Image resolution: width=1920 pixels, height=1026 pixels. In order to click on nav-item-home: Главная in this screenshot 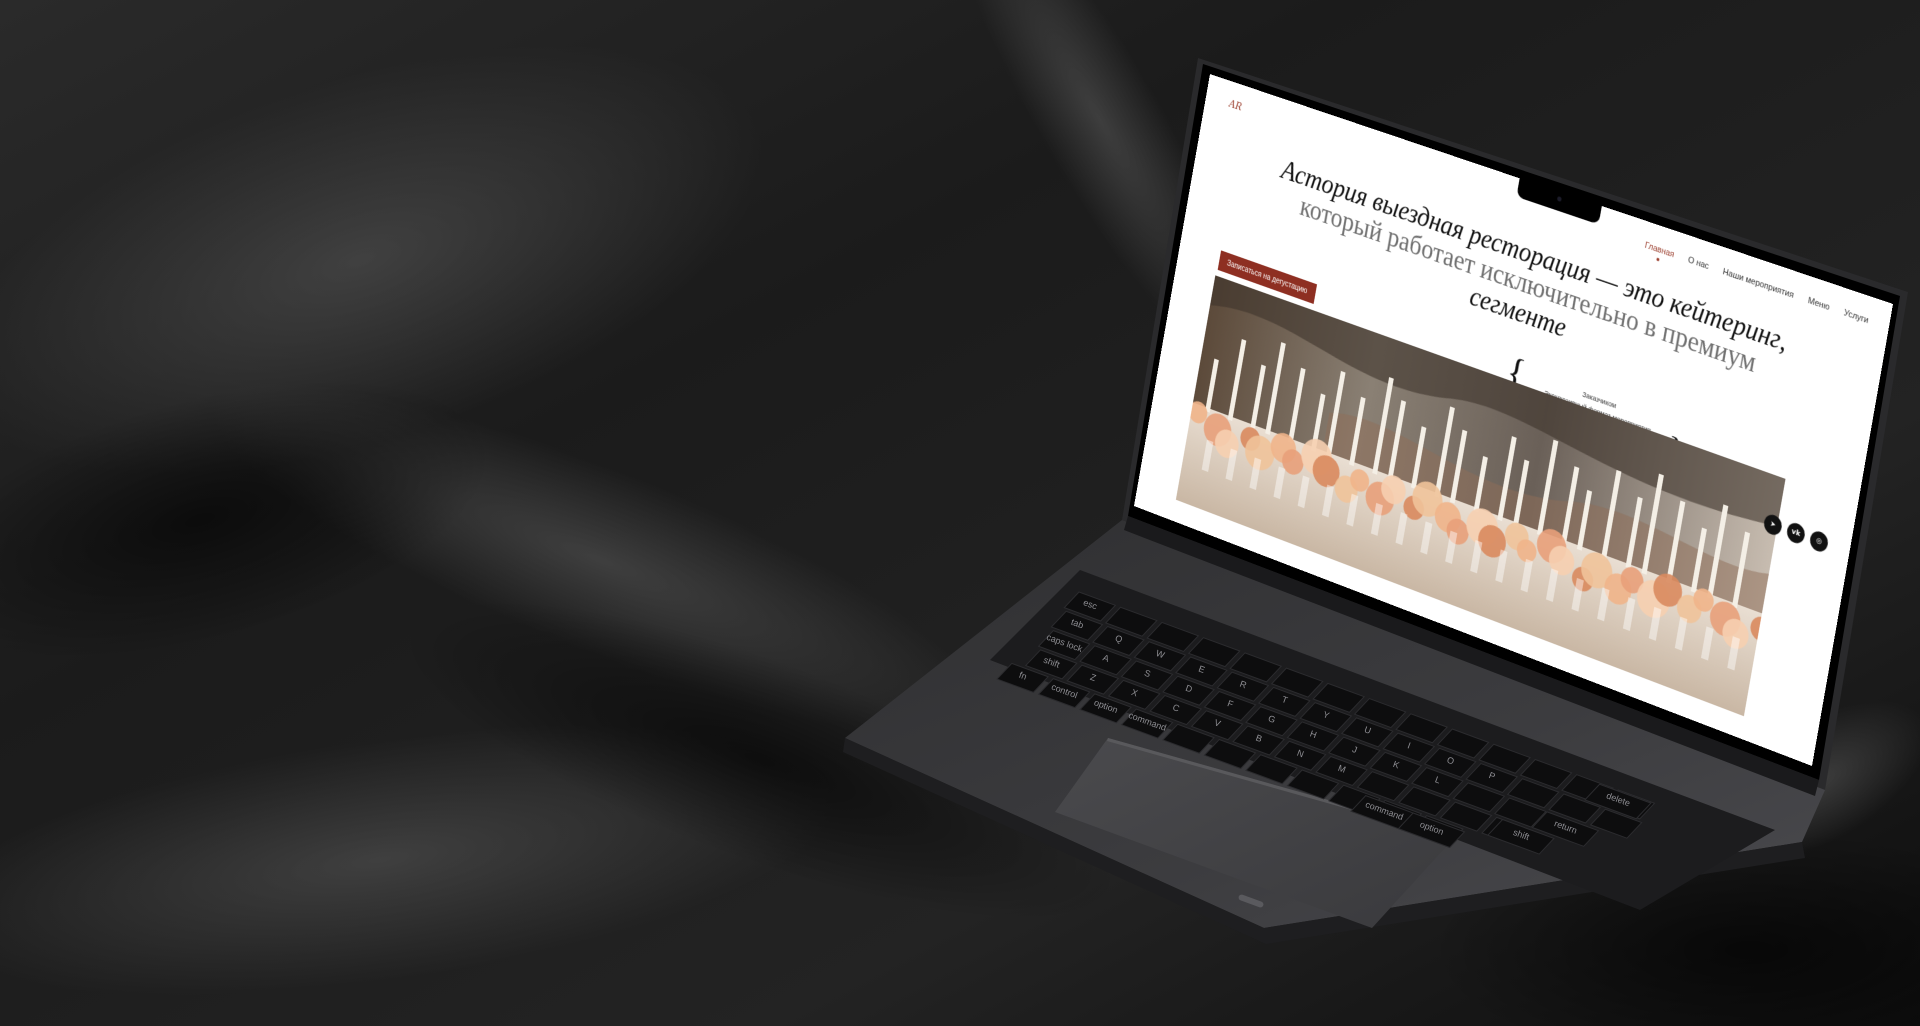, I will do `click(1659, 249)`.